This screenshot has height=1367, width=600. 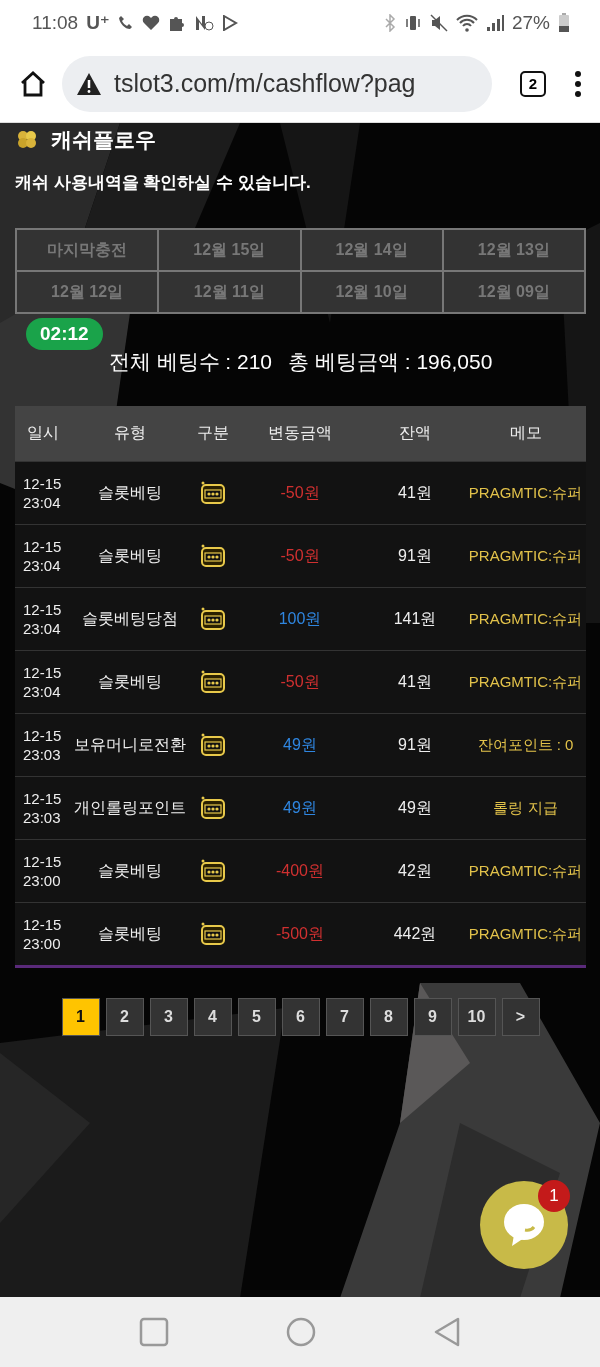 What do you see at coordinates (344, 1017) in the screenshot?
I see `page-button: 7` at bounding box center [344, 1017].